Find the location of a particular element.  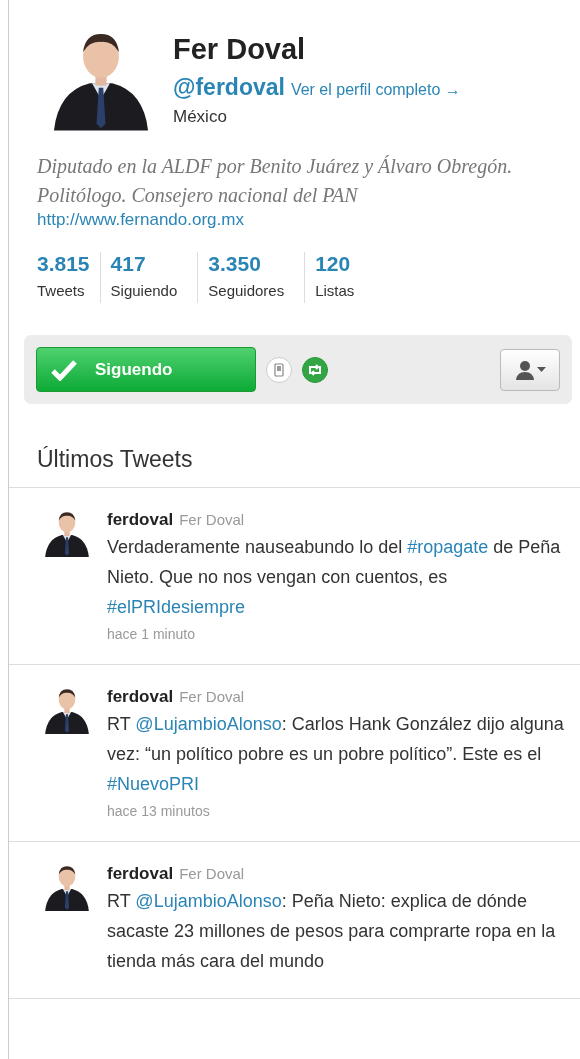

tweet-text: Verdaderamente nauseabundo lo del #ropagate de Peña Nieto. Que no nos vengan con cuentos, es #elPRIdesiempre is located at coordinates (334, 577).